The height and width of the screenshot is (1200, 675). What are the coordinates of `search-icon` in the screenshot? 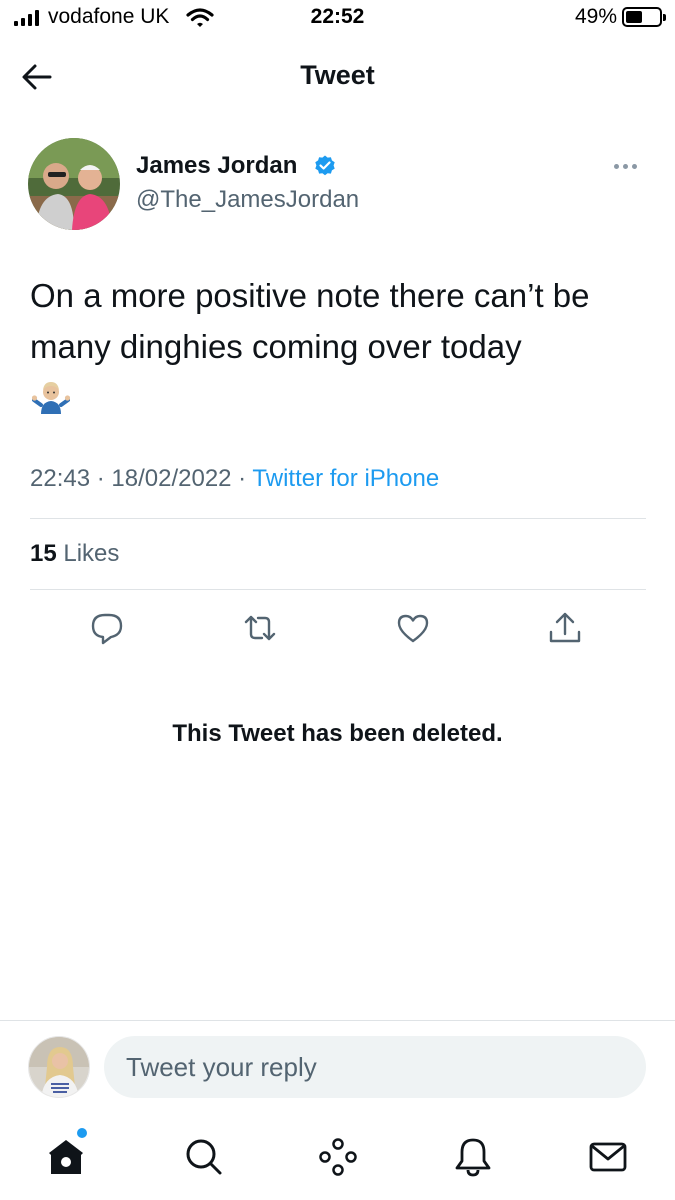 It's located at (204, 1157).